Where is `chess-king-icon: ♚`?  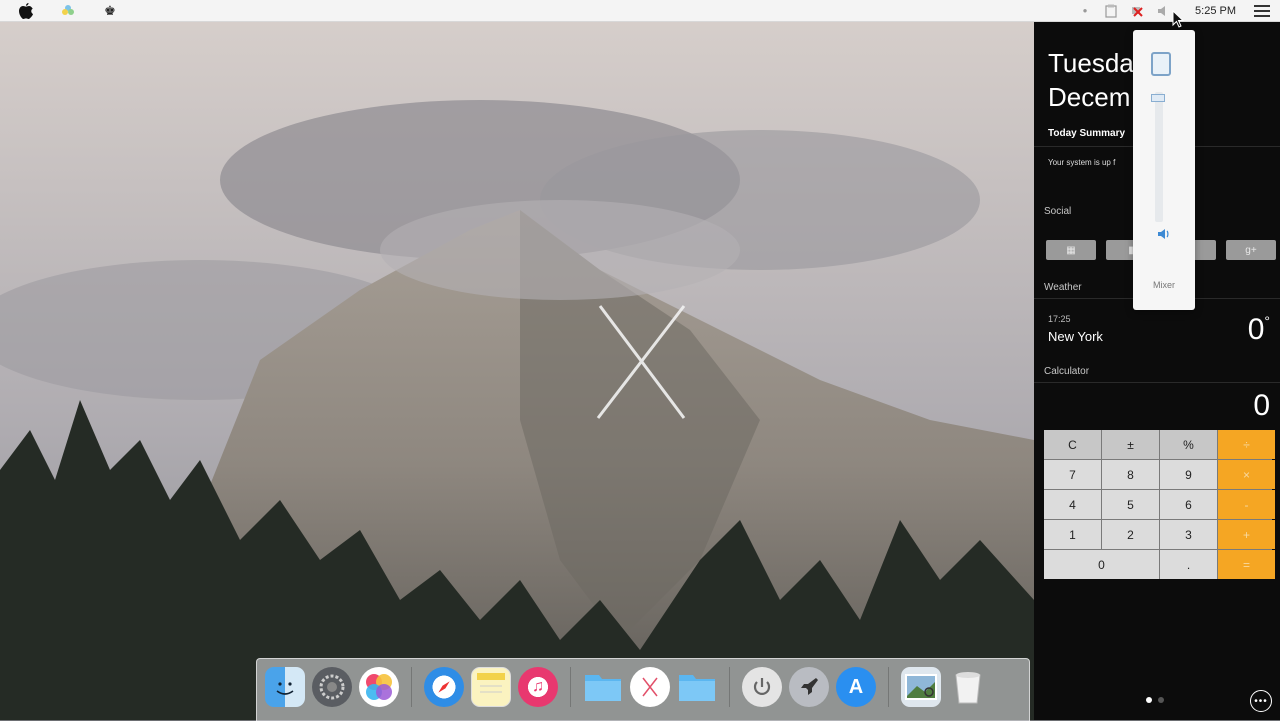
chess-king-icon: ♚ is located at coordinates (110, 11).